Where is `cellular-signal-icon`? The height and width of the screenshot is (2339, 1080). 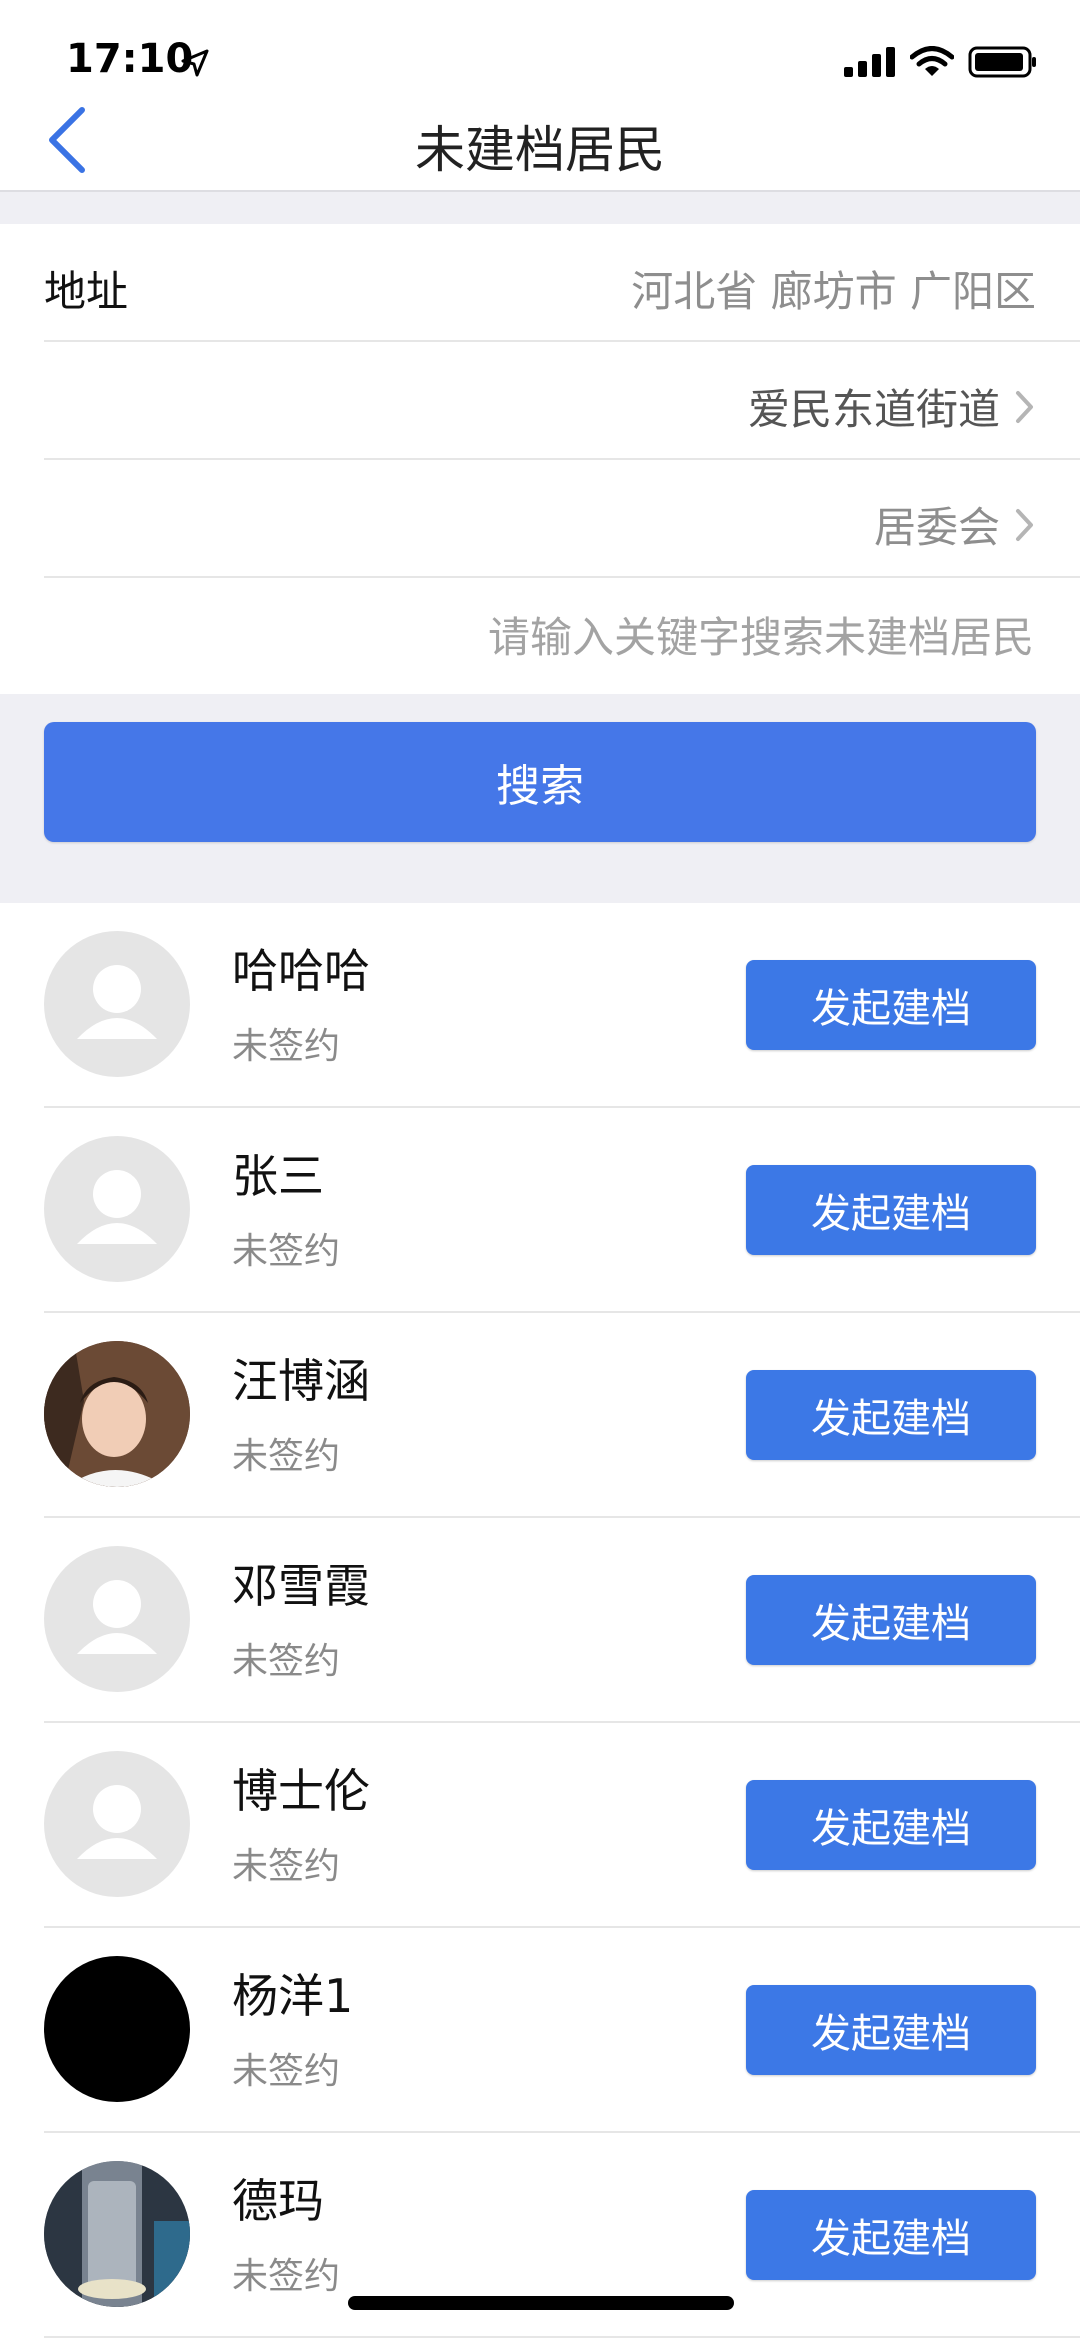 cellular-signal-icon is located at coordinates (870, 64).